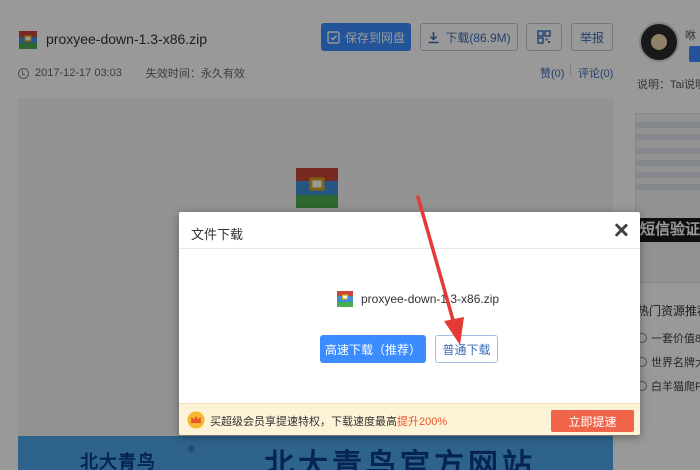 The width and height of the screenshot is (700, 470). I want to click on dialog-title: 文件下载, so click(217, 234).